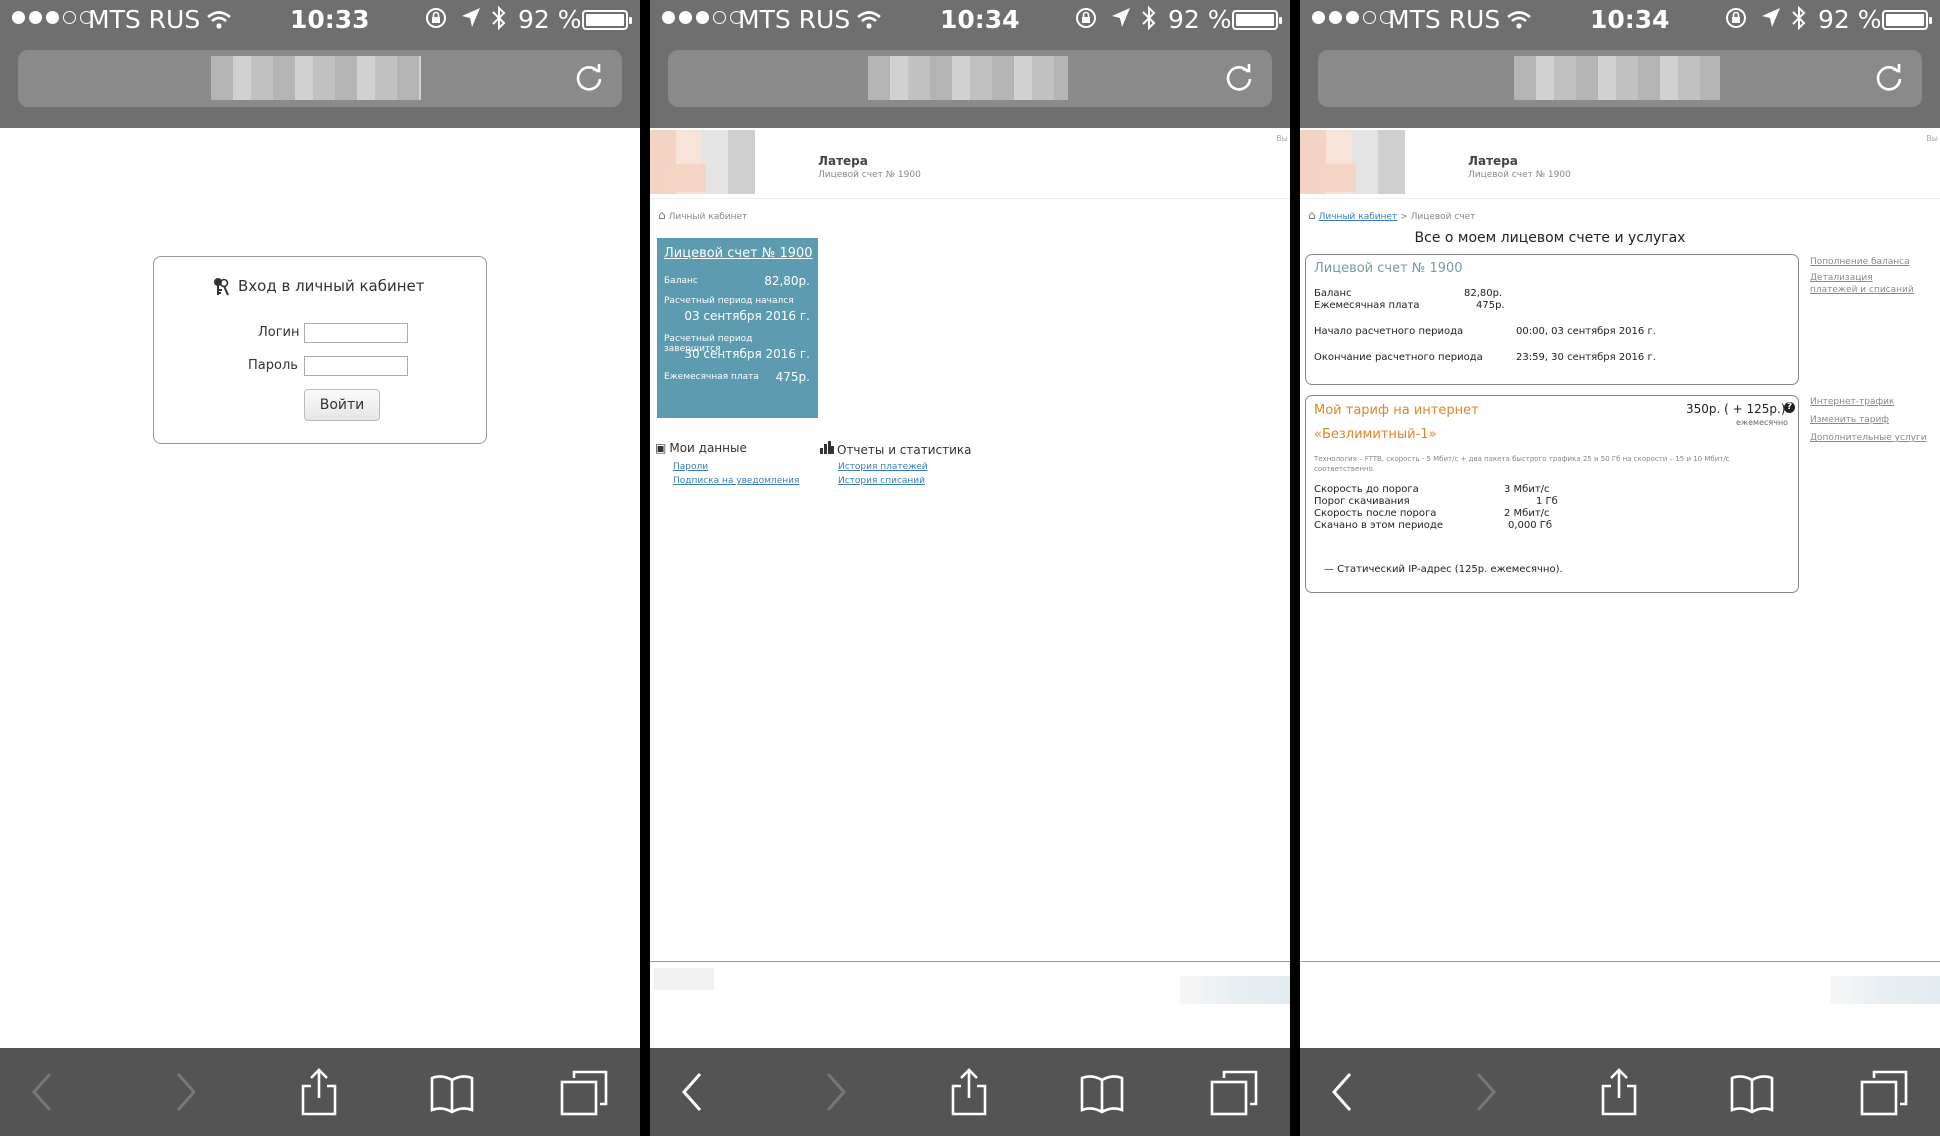  Describe the element at coordinates (356, 333) in the screenshot. I see `login-input` at that location.